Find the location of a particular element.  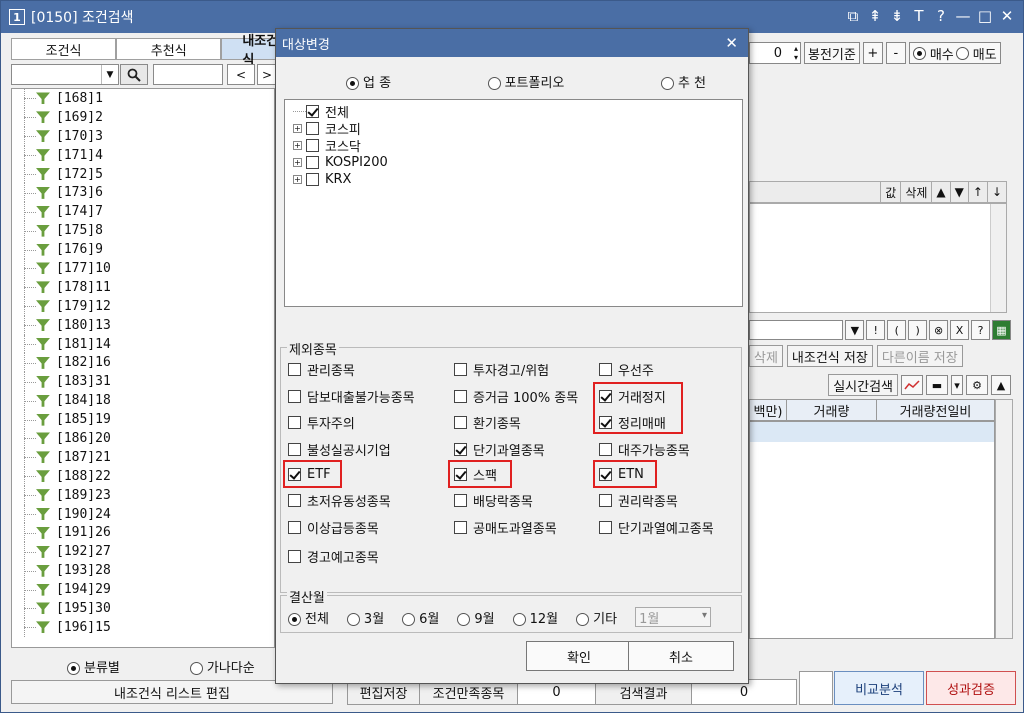

settle-radio: 9월 is located at coordinates (476, 617).